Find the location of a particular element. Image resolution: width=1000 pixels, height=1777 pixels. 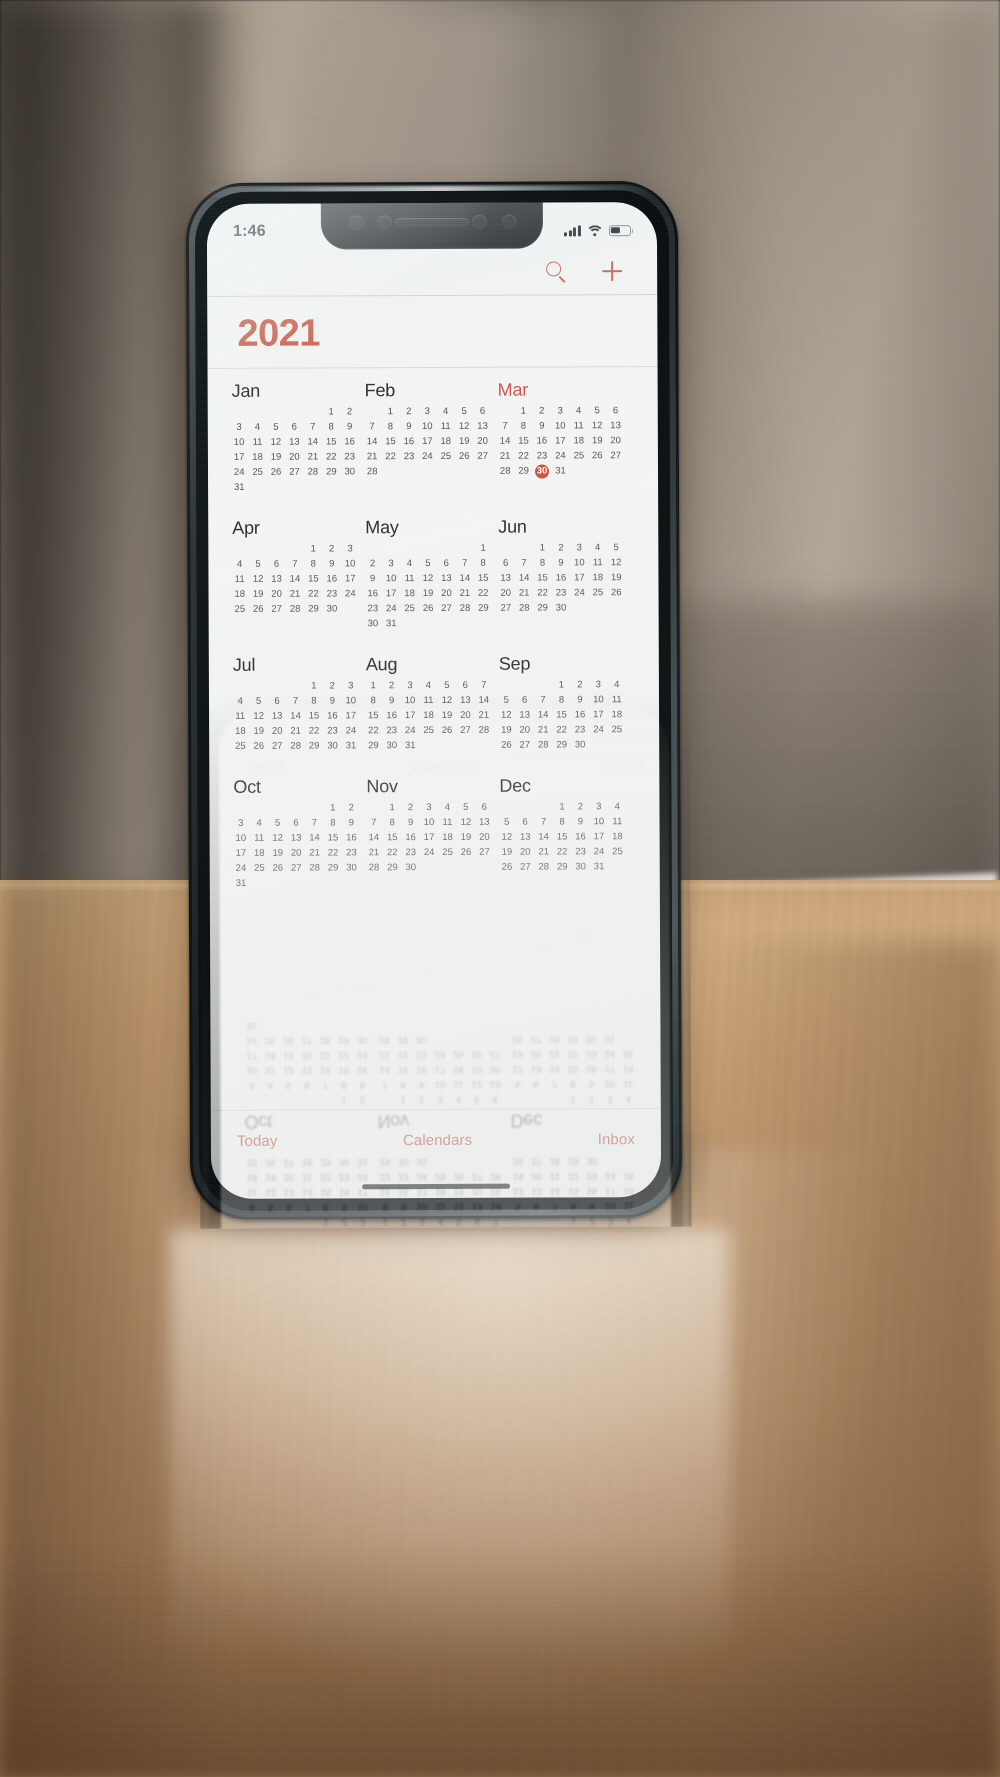

add-event-button is located at coordinates (612, 271).